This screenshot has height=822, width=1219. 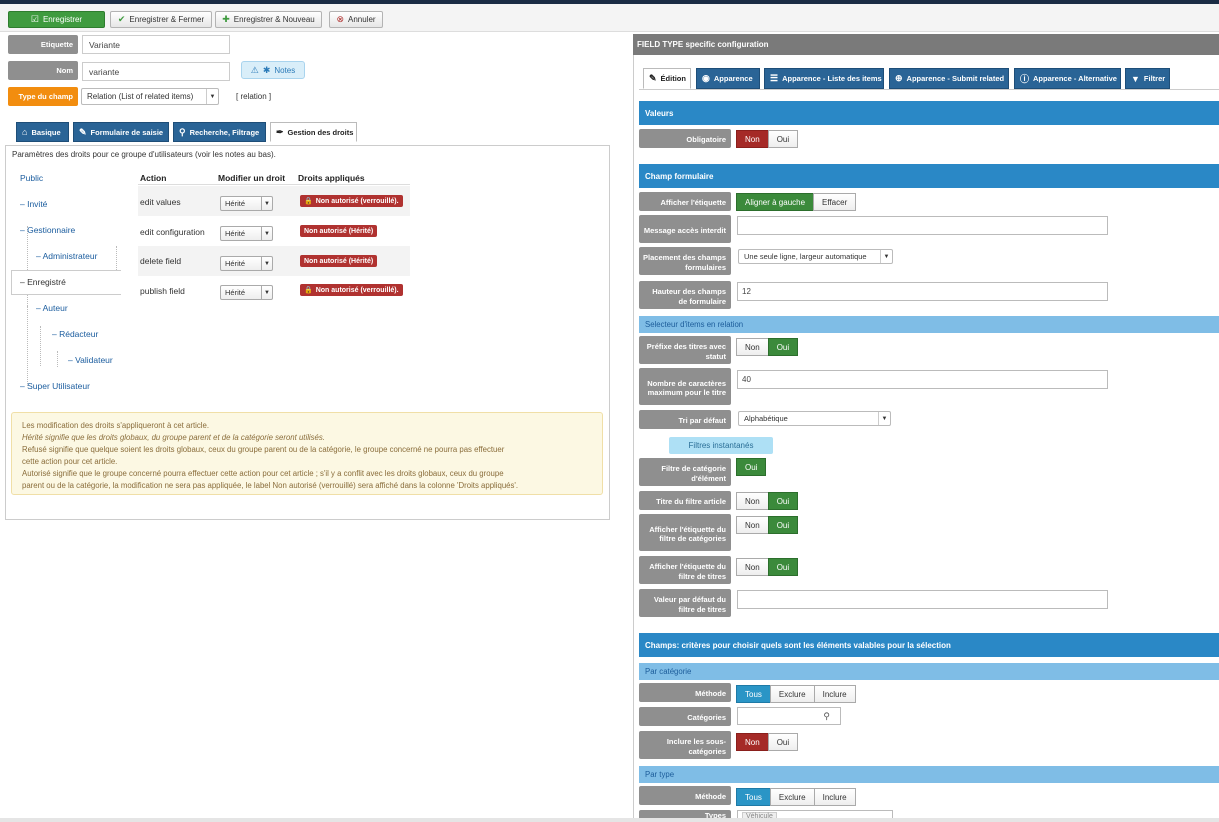 What do you see at coordinates (90, 360) in the screenshot?
I see `group-validateur: – Validateur` at bounding box center [90, 360].